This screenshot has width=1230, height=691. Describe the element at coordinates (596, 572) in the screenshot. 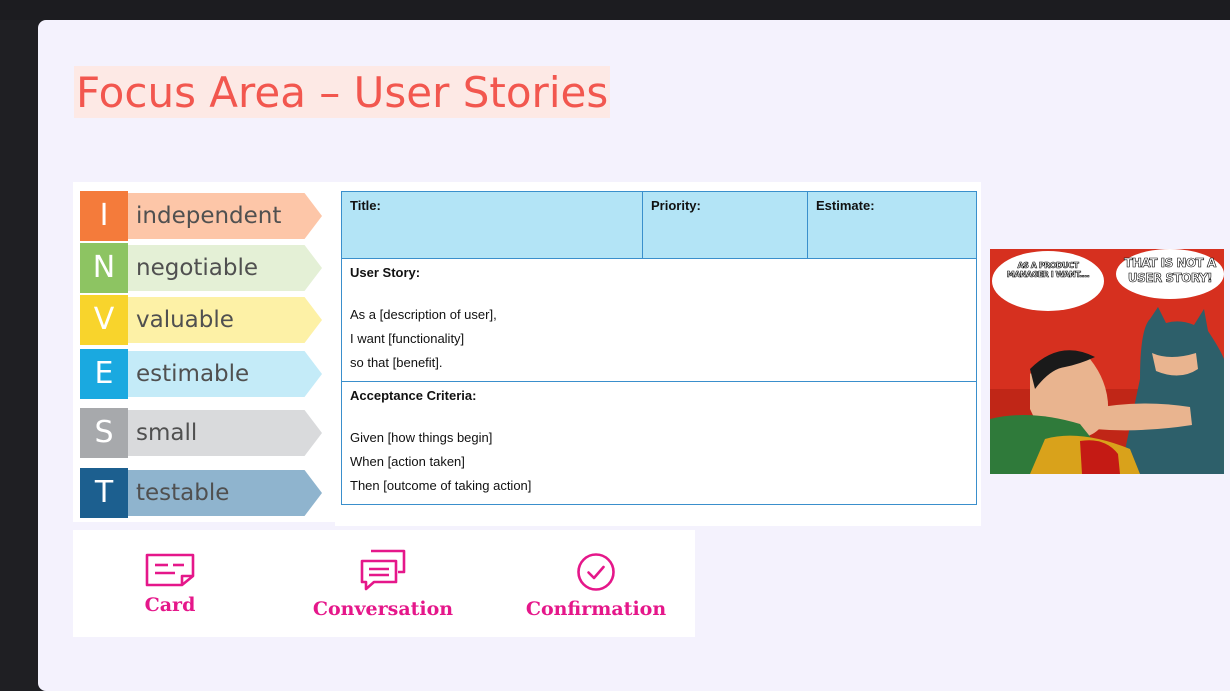

I see `check-circle-icon` at that location.